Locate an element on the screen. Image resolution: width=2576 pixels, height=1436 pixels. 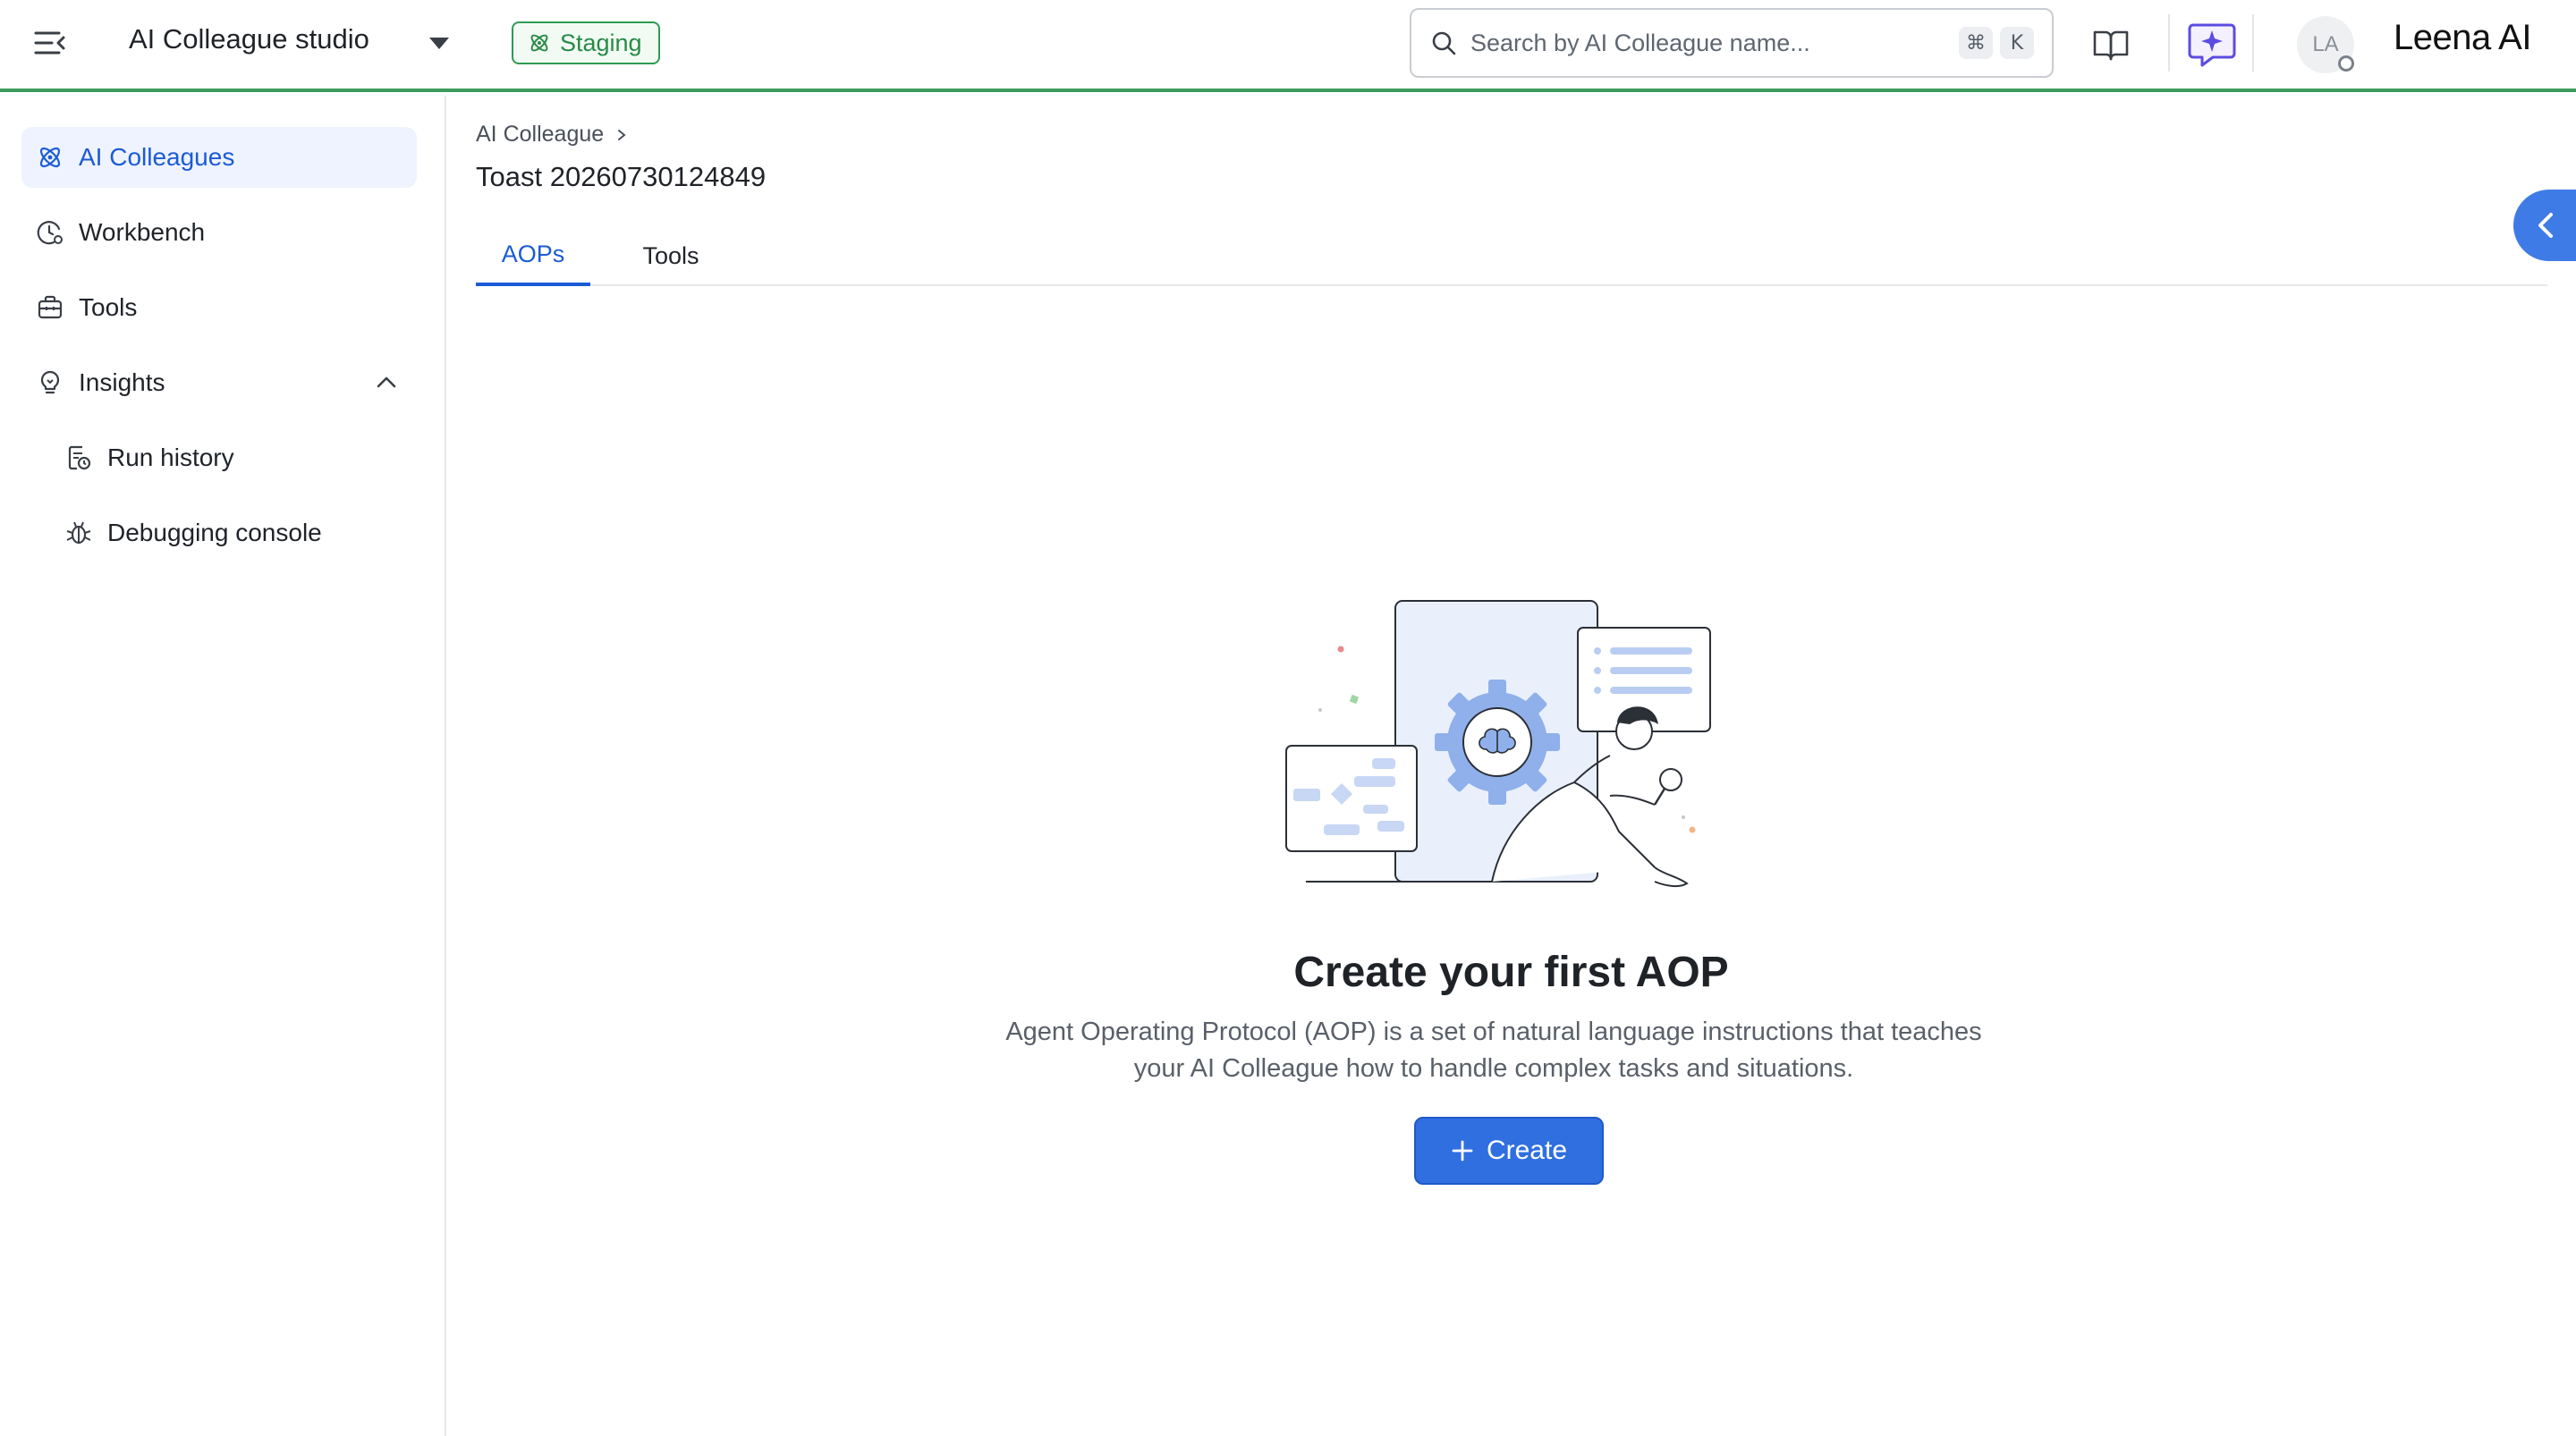
bug-icon is located at coordinates (78, 533).